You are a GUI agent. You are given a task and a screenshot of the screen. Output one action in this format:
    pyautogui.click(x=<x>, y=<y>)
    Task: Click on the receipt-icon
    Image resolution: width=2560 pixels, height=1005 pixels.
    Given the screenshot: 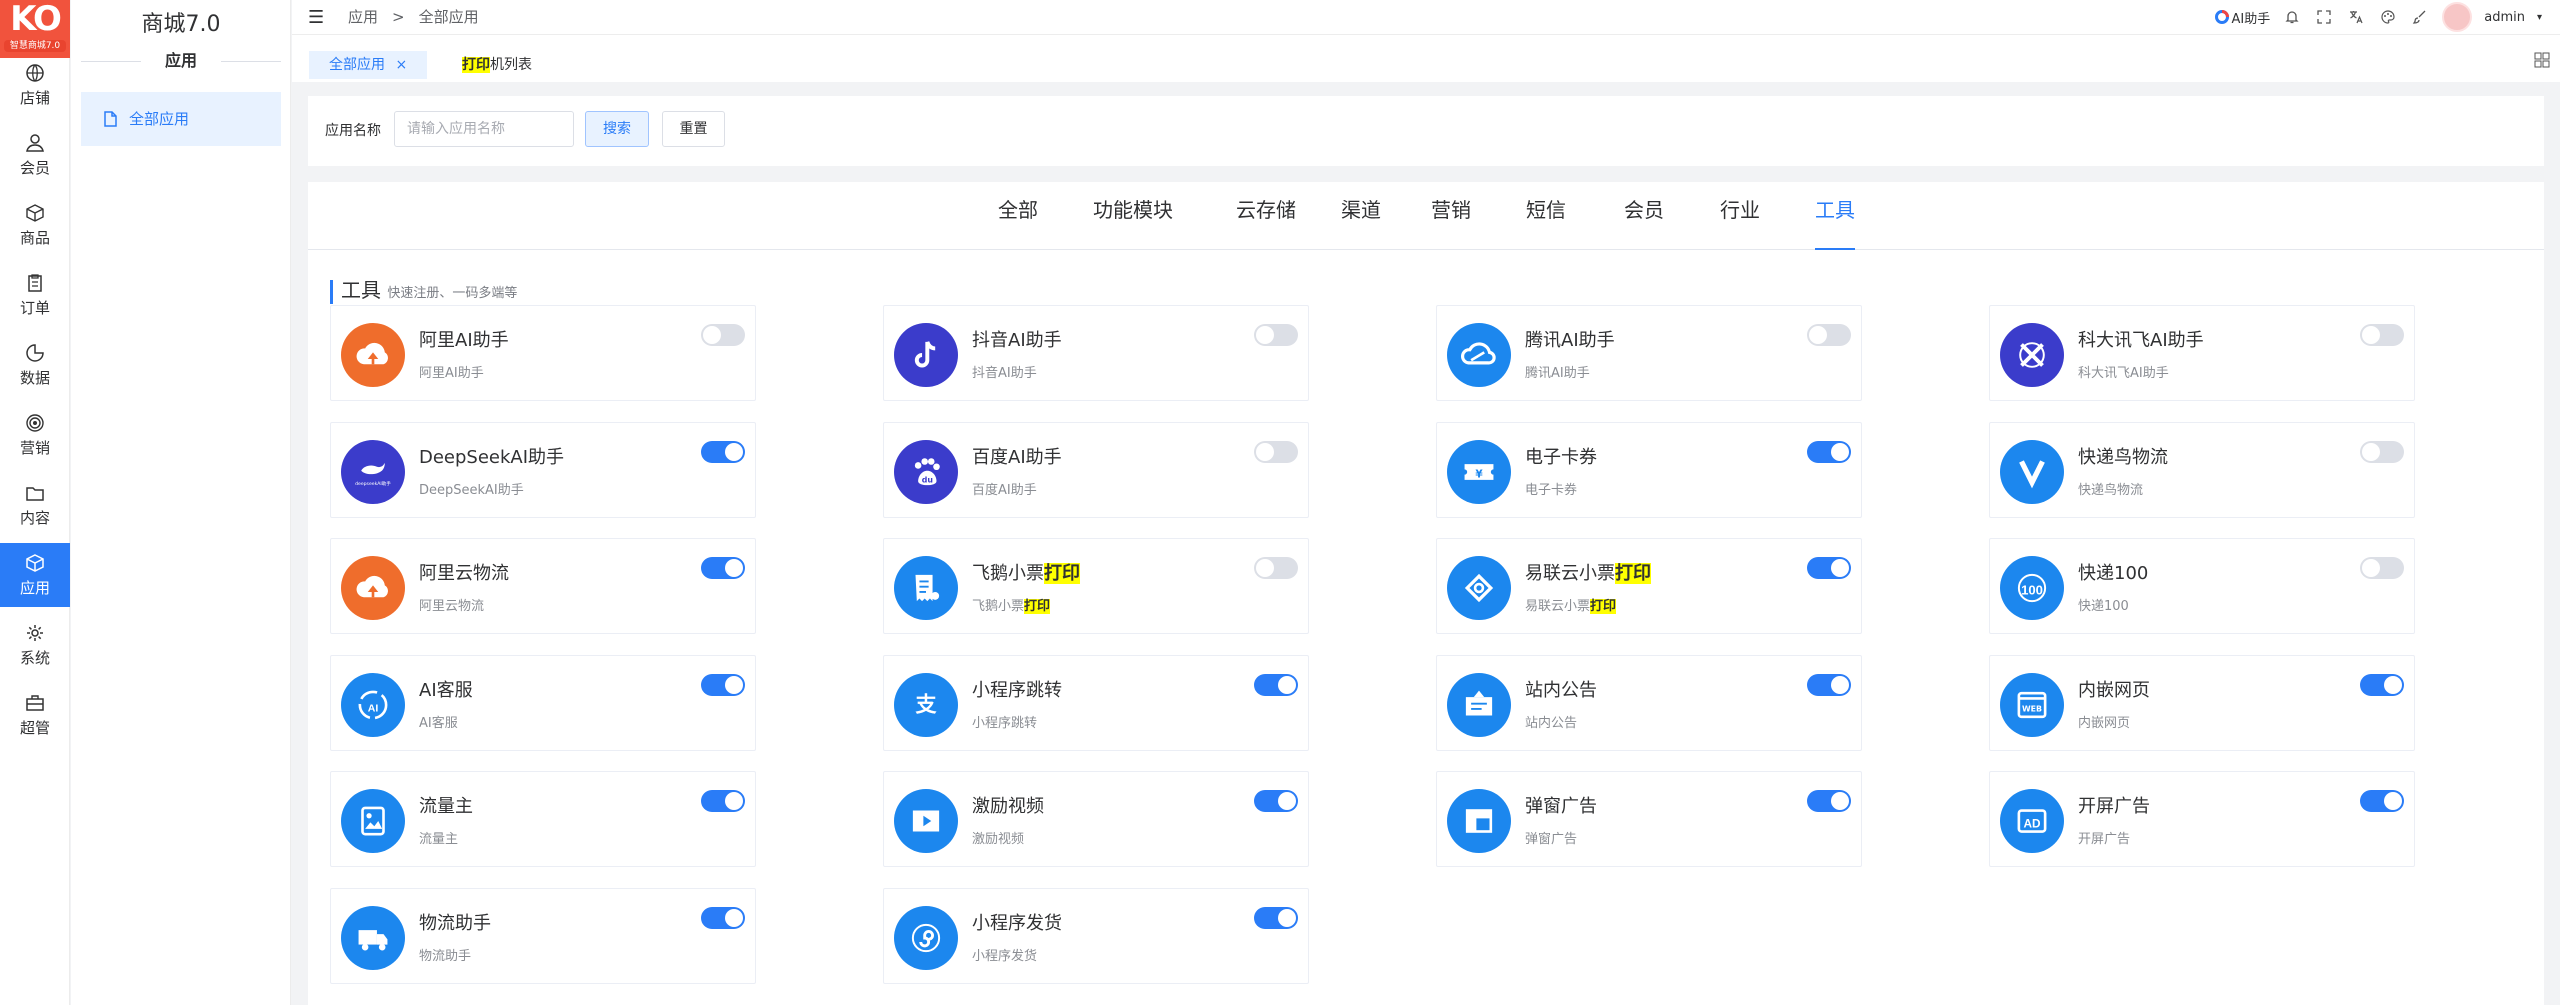 What is the action you would take?
    pyautogui.click(x=926, y=588)
    